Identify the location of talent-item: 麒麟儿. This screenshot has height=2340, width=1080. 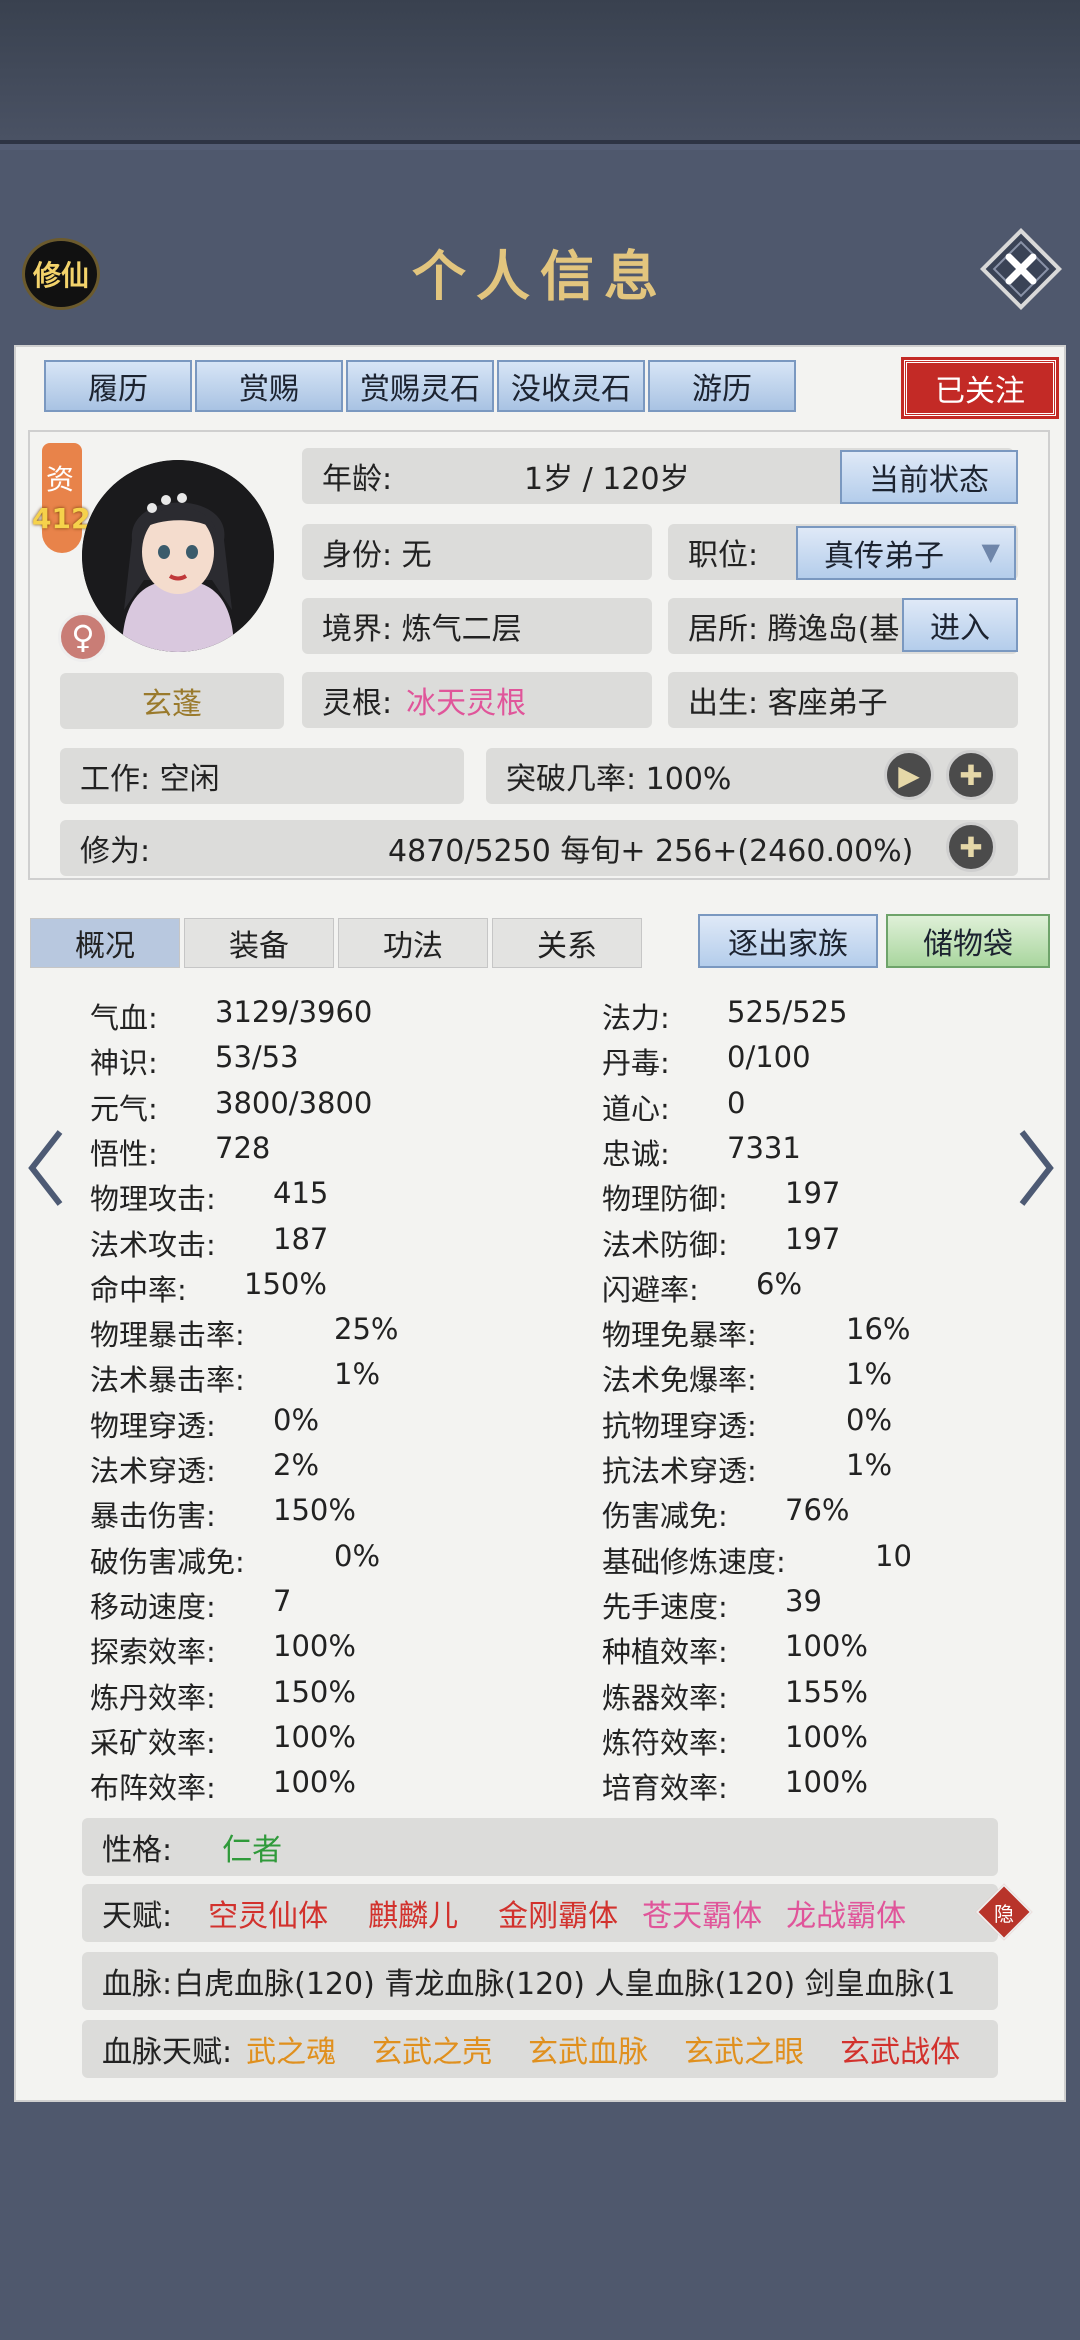
(413, 1913).